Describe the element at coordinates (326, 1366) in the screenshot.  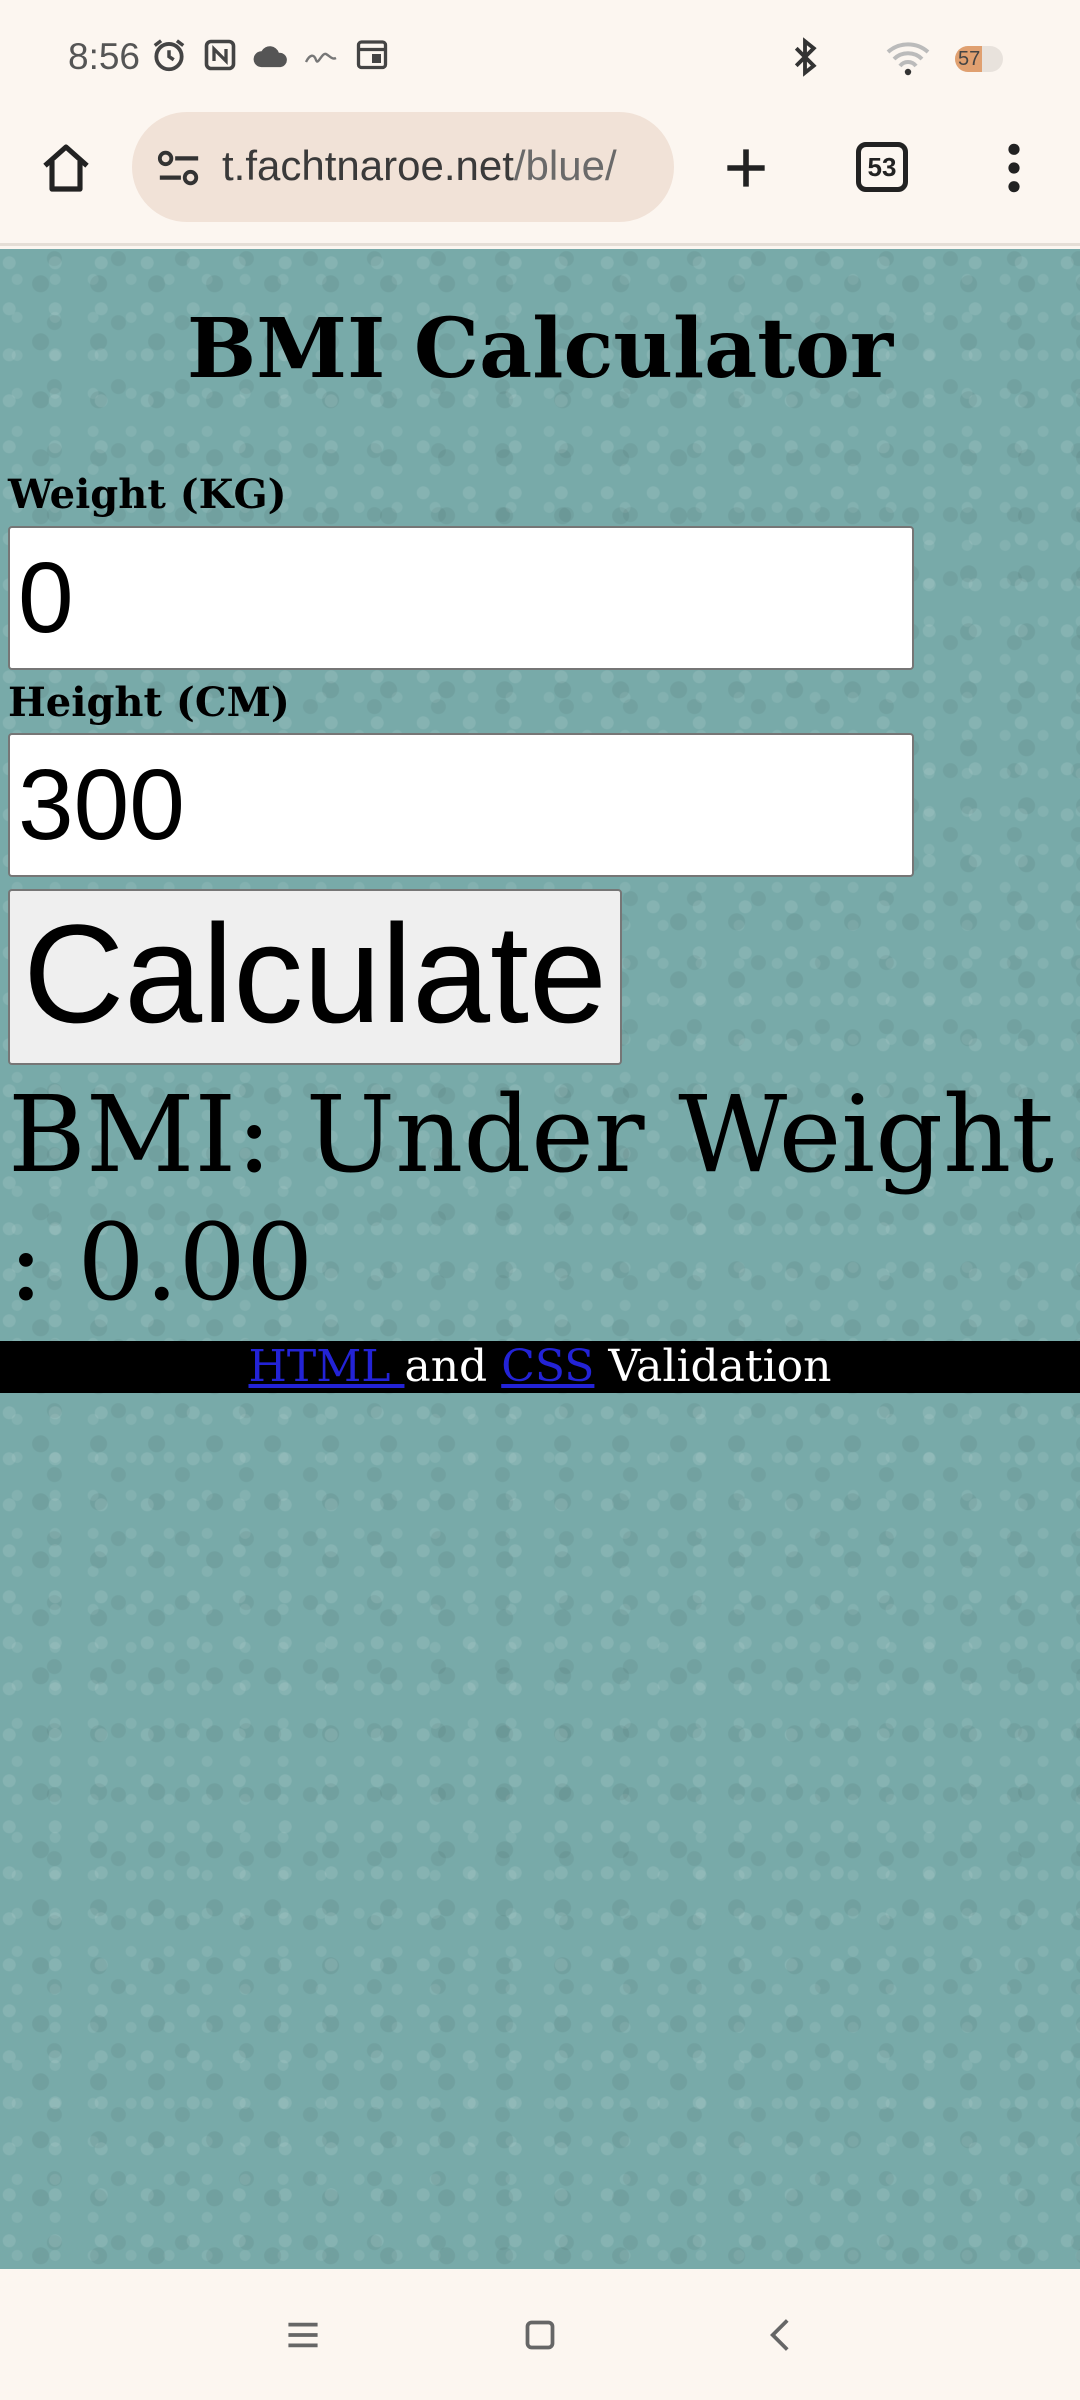
I see `html-validation-link: HTML` at that location.